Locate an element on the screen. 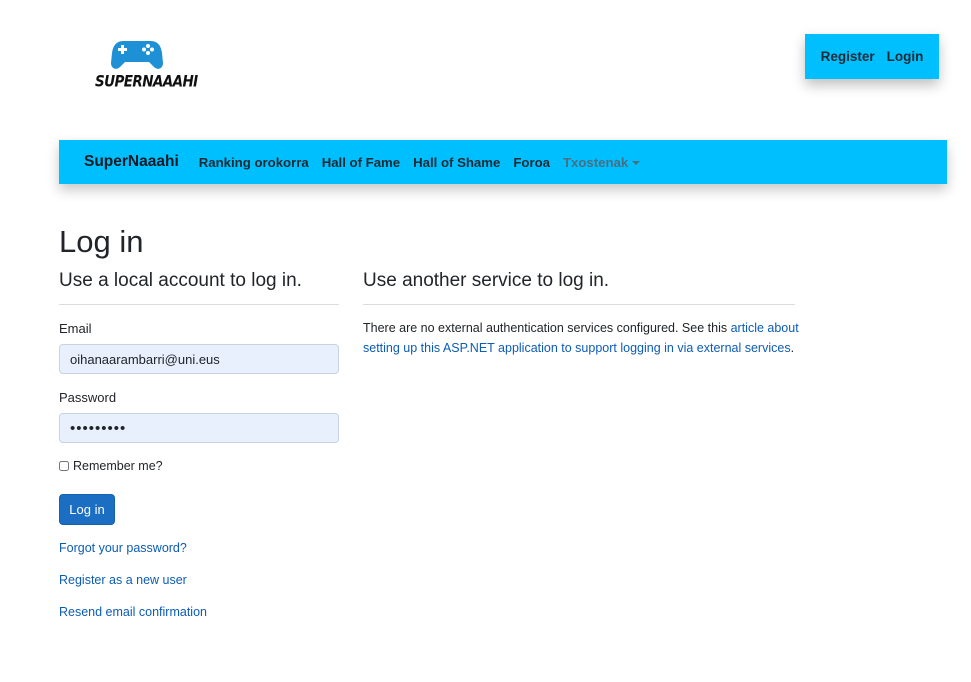 This screenshot has width=971, height=682. remember-me-label: Remember me? is located at coordinates (118, 466).